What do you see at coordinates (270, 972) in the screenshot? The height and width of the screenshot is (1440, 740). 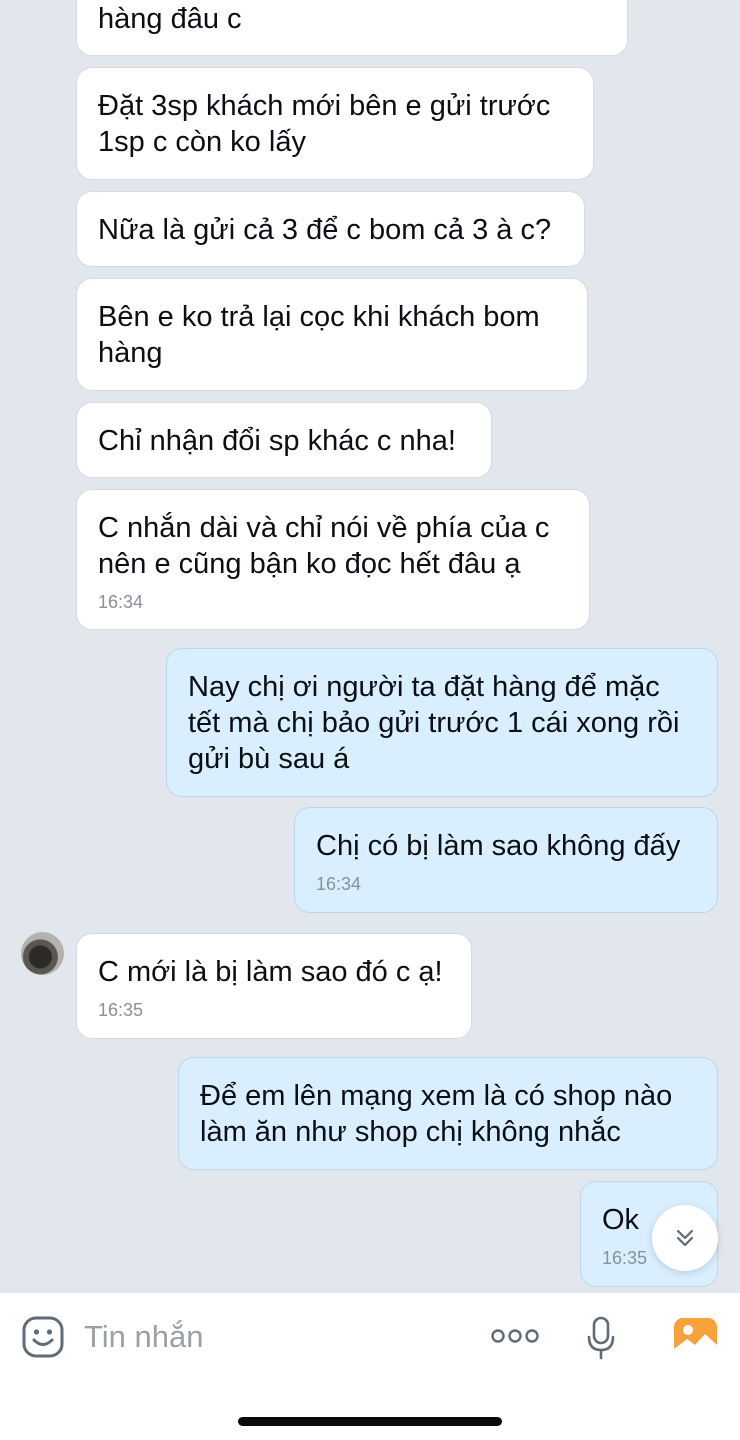 I see `message-text: C mới là bị làm sao đó c ạ!` at bounding box center [270, 972].